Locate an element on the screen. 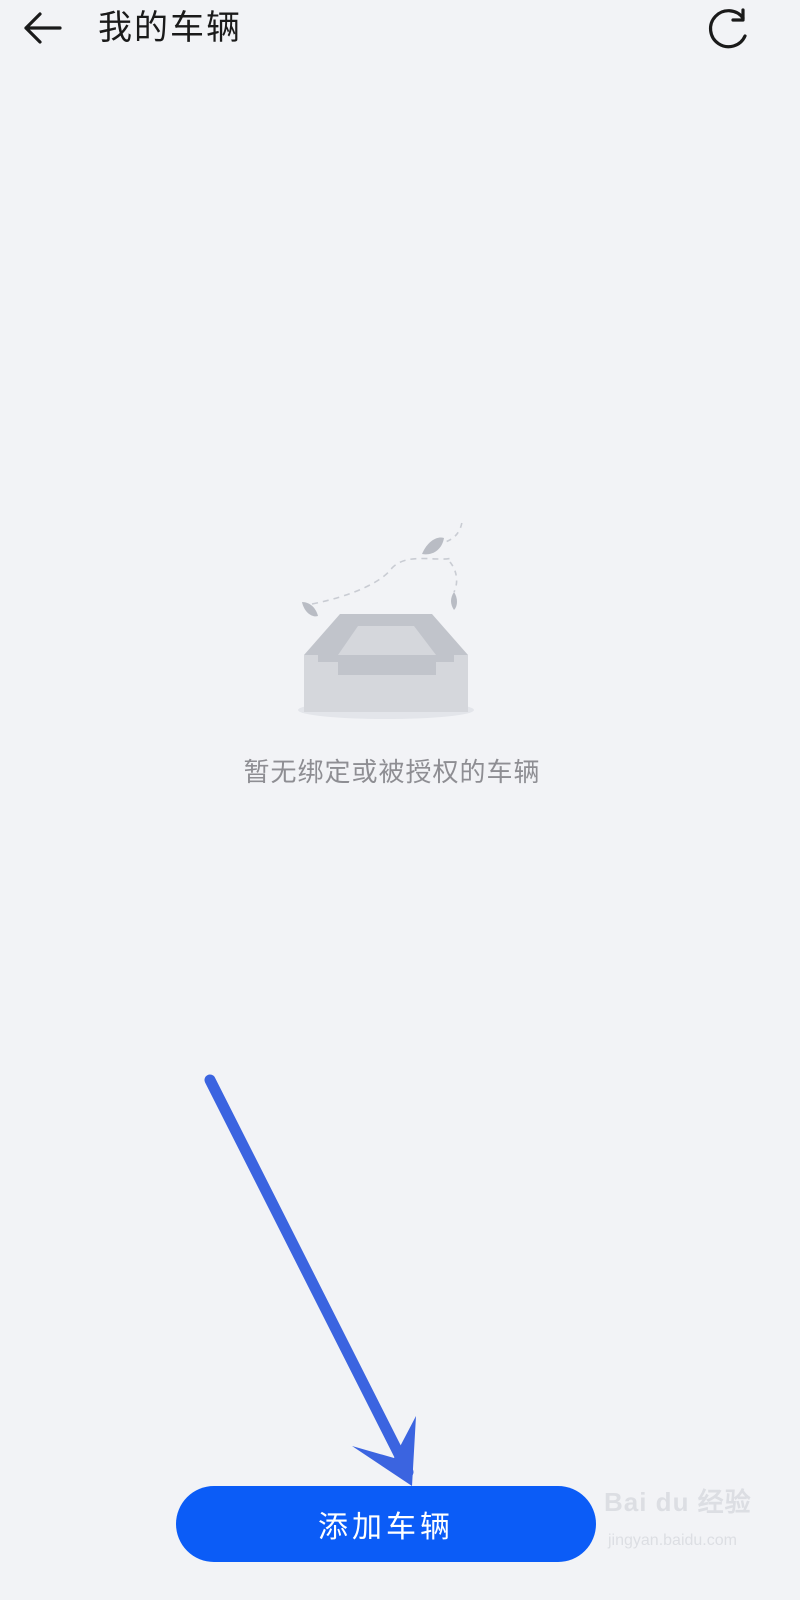 The height and width of the screenshot is (1600, 800). arrow-left-icon is located at coordinates (43, 28).